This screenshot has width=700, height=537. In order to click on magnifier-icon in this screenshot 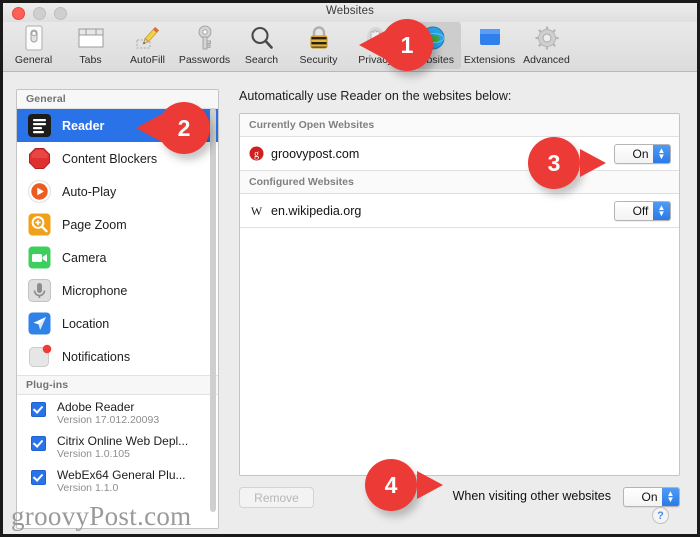, I will do `click(262, 38)`.